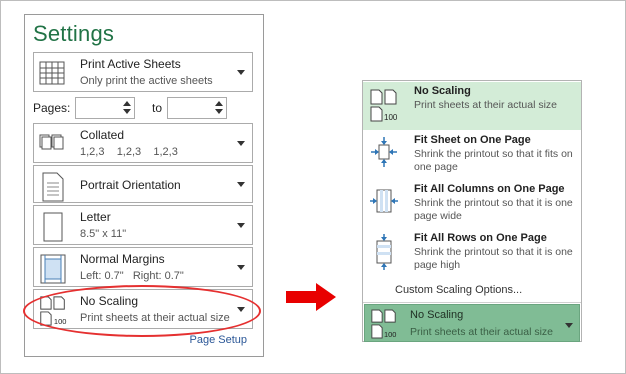 This screenshot has height=374, width=626. I want to click on pages-to-input, so click(197, 108).